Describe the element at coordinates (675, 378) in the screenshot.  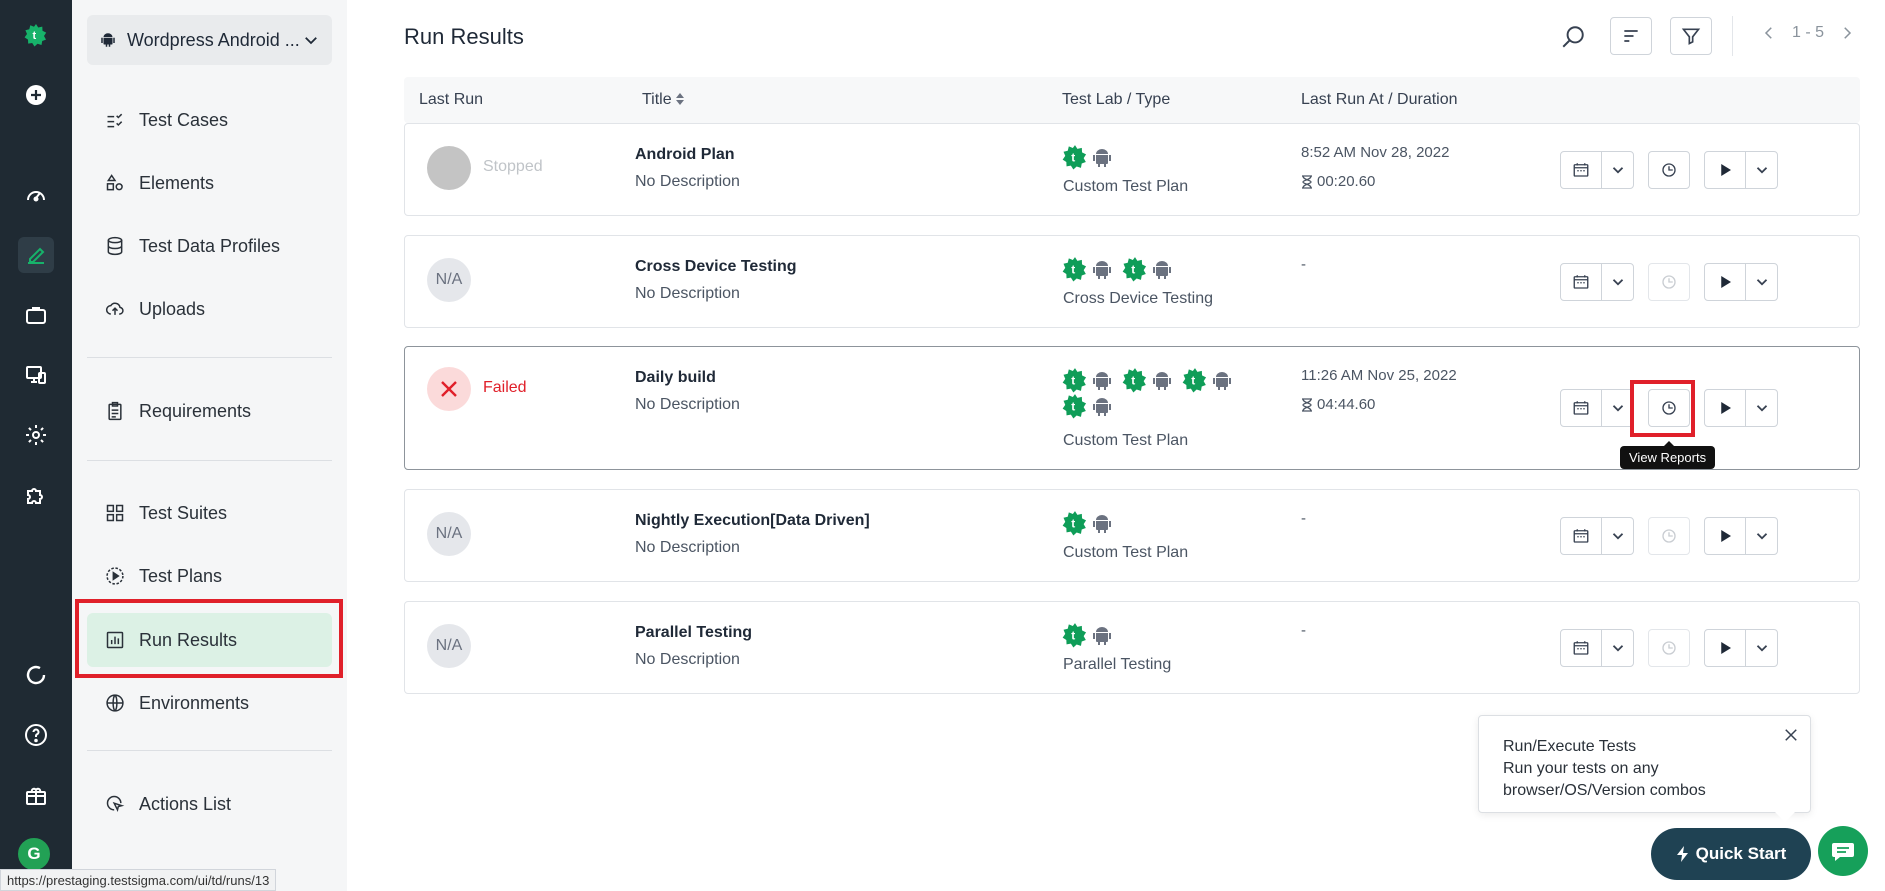
I see `row-title: Daily build` at that location.